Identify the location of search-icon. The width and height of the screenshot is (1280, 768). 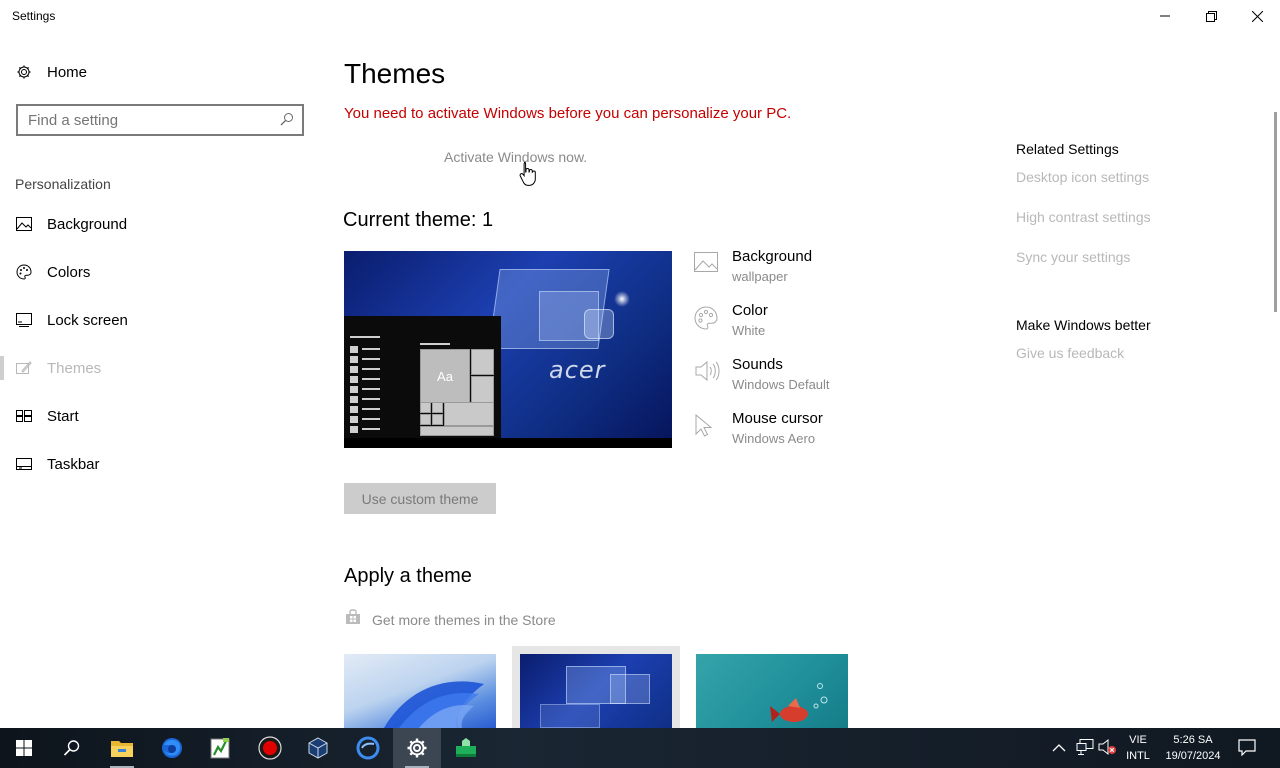
(71, 748).